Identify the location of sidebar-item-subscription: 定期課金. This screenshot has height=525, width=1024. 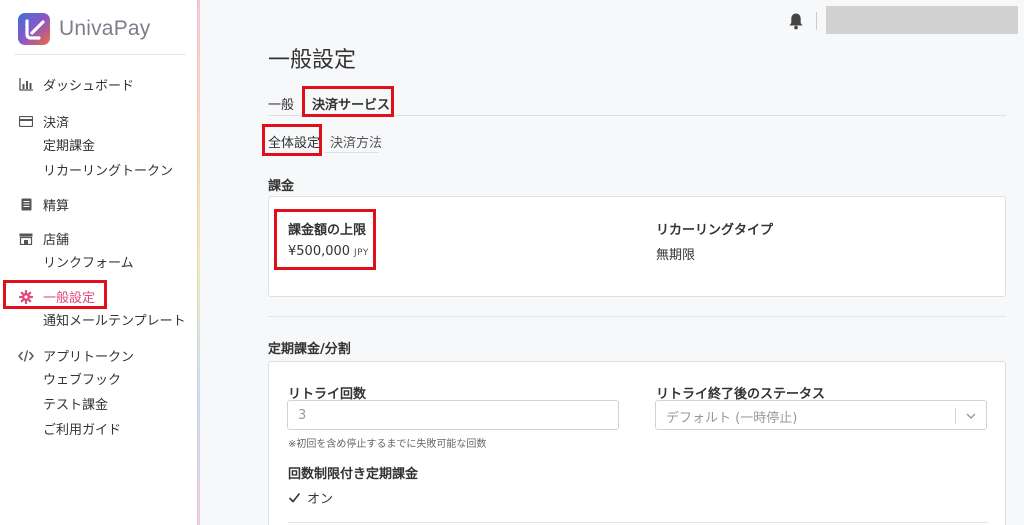
(99, 146).